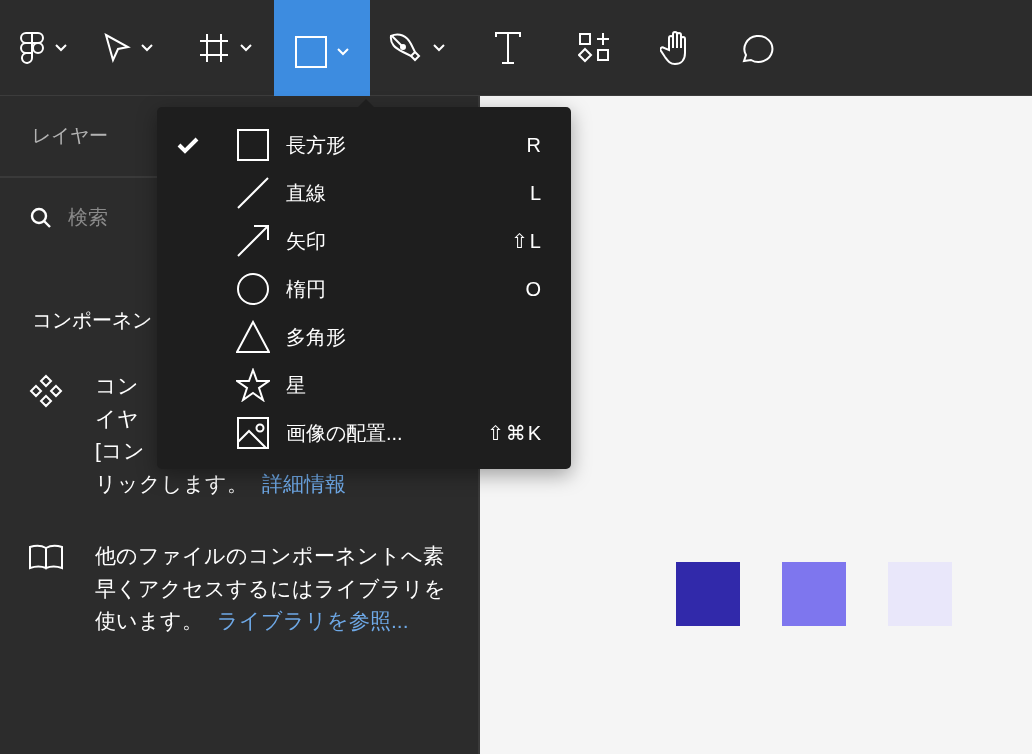 The image size is (1032, 754). What do you see at coordinates (41, 217) in the screenshot?
I see `search-icon` at bounding box center [41, 217].